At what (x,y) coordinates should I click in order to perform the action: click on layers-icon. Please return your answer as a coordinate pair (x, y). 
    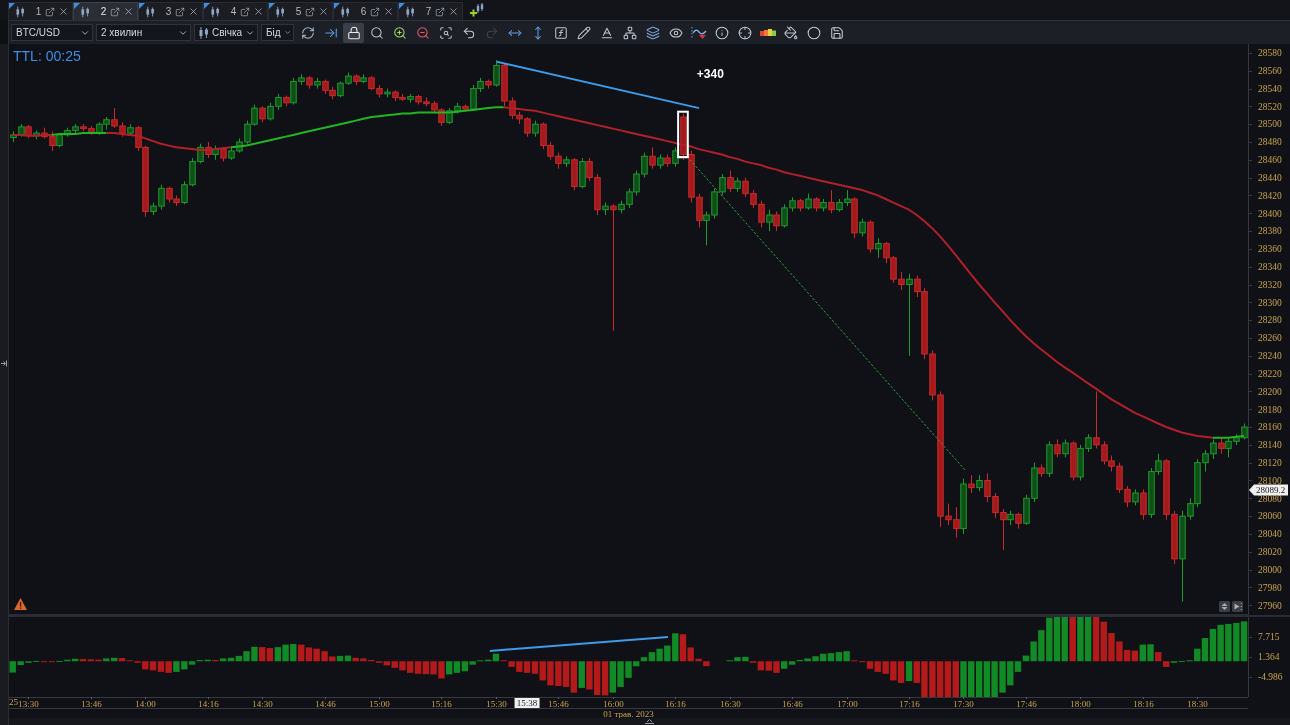
    Looking at the image, I should click on (652, 32).